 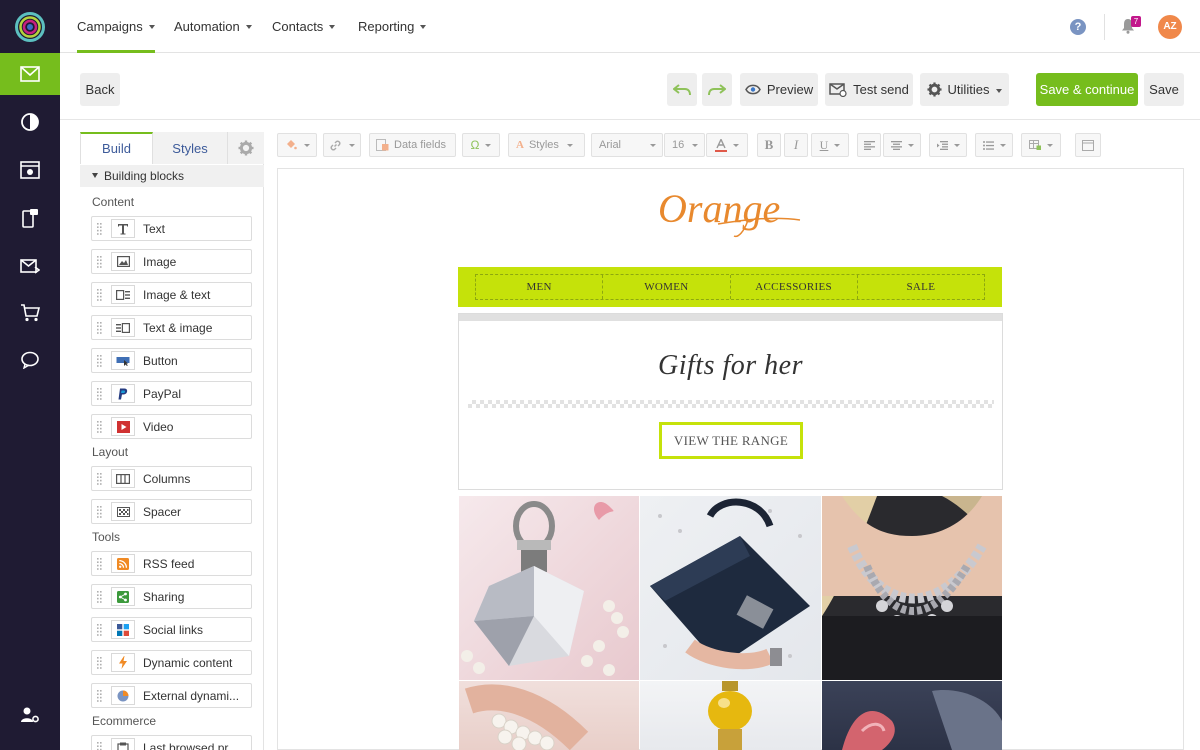 I want to click on text-color-tool, so click(x=297, y=145).